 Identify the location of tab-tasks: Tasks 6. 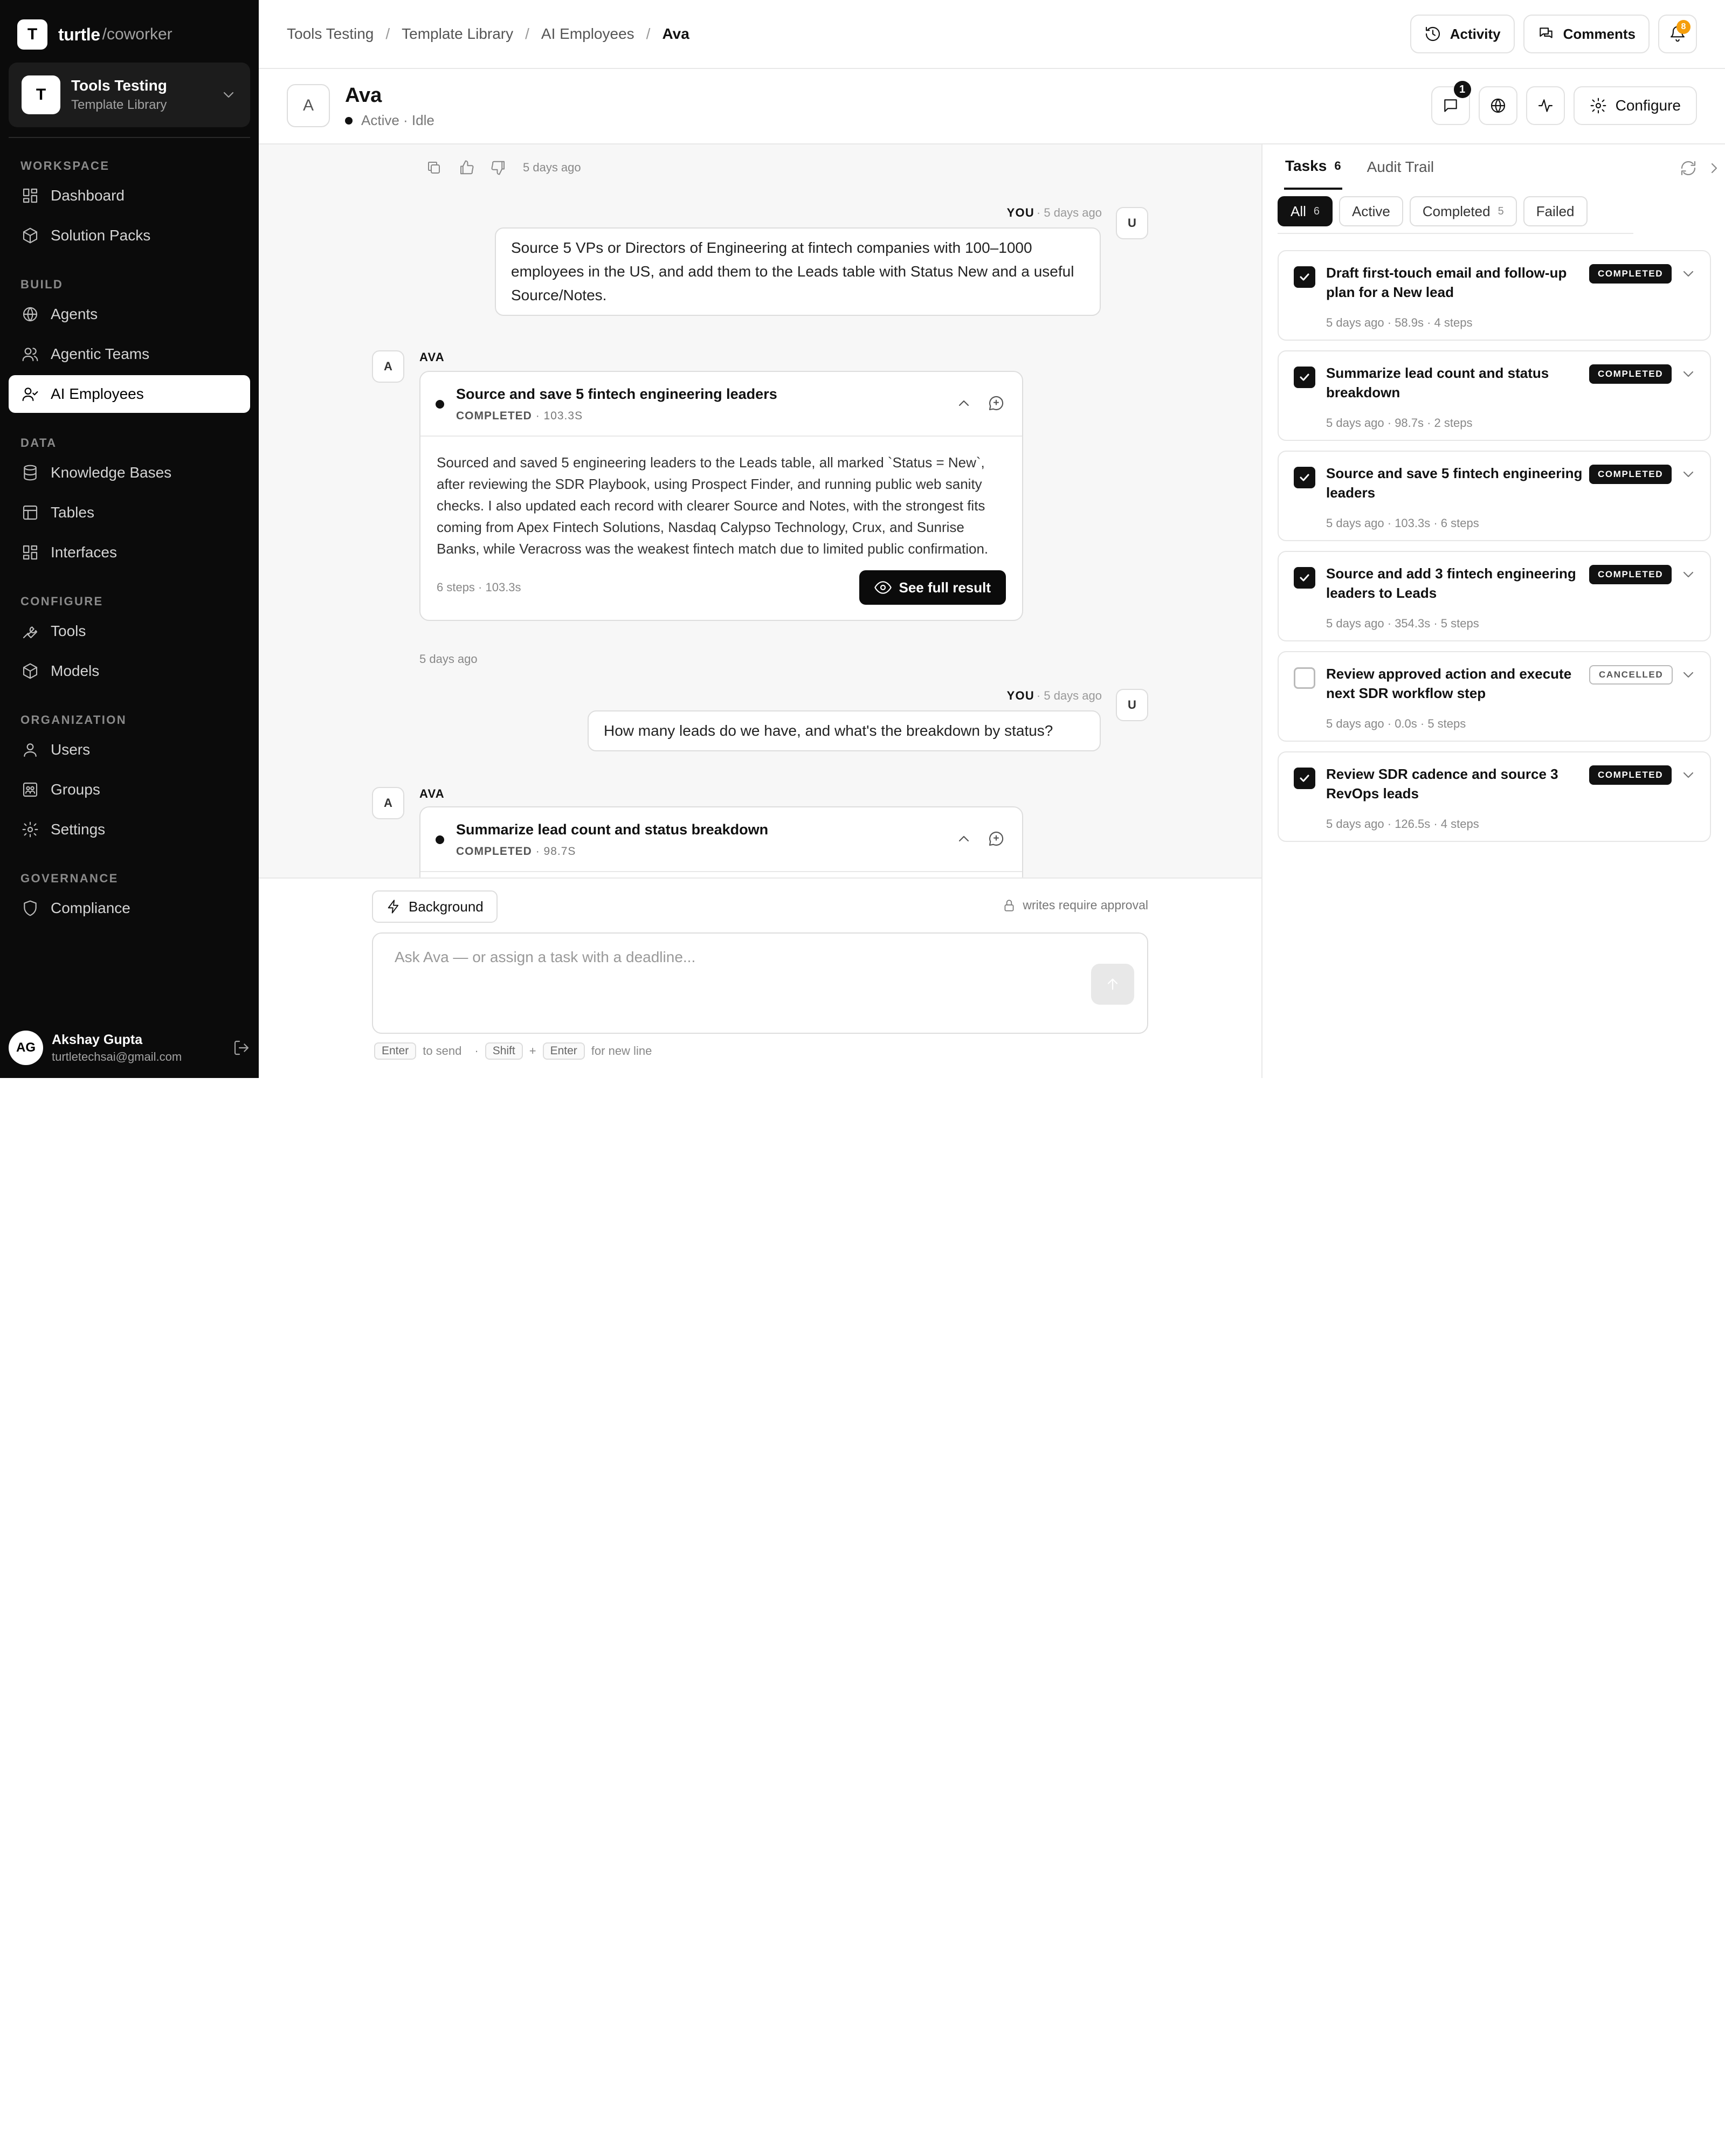
(1313, 167).